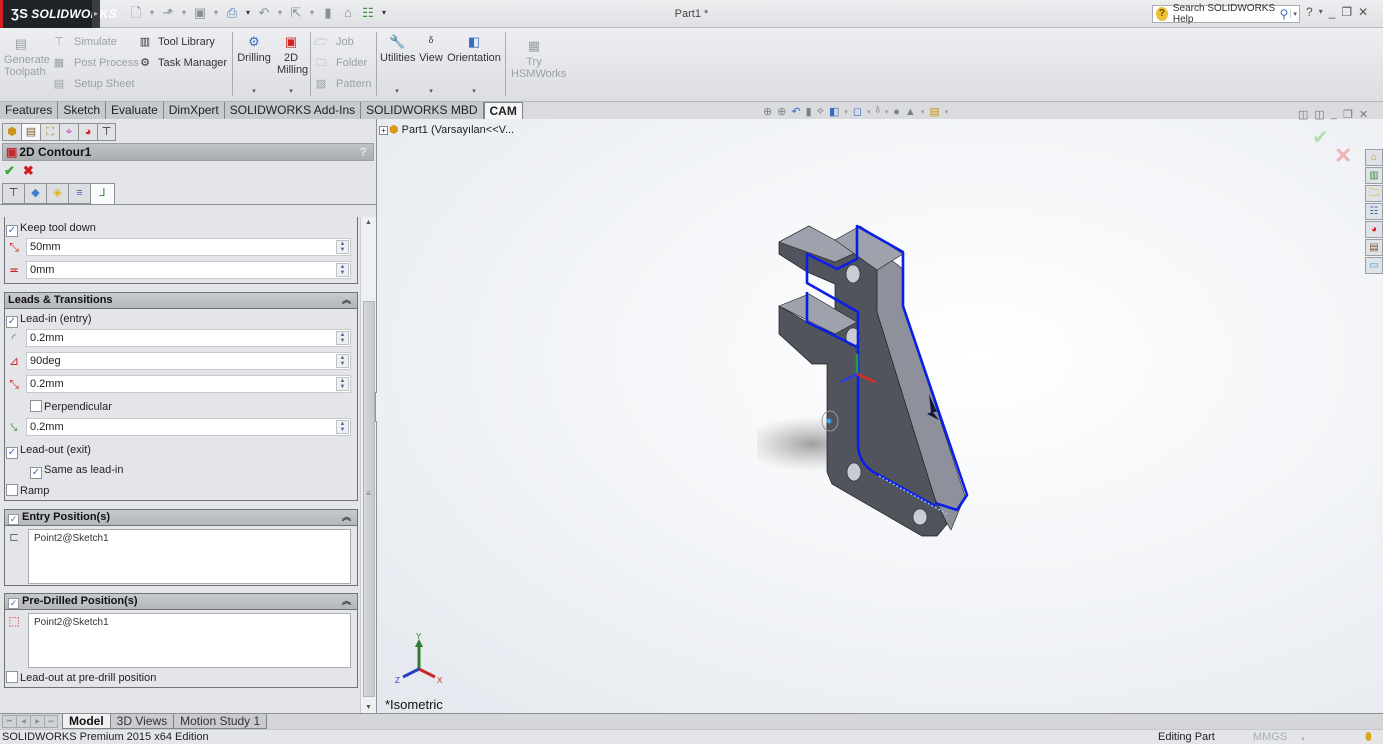 This screenshot has width=1383, height=744. Describe the element at coordinates (264, 13) in the screenshot. I see `undo-icon: ↶` at that location.